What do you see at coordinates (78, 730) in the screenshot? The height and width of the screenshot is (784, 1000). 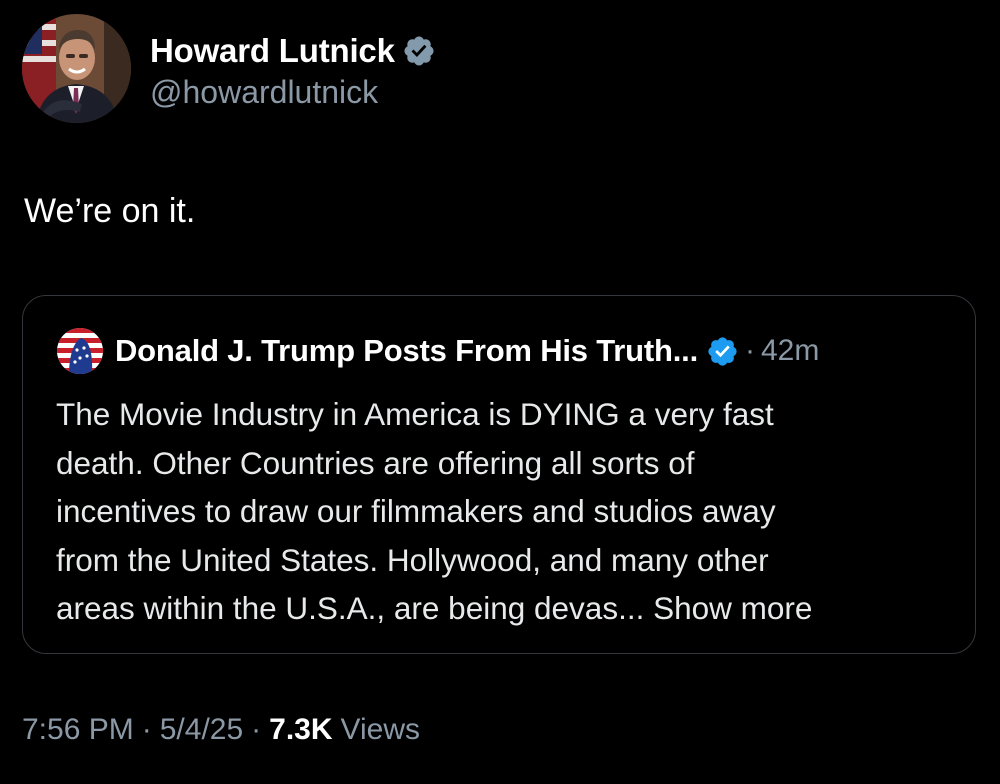 I see `tweet-time: 7:56 PM` at bounding box center [78, 730].